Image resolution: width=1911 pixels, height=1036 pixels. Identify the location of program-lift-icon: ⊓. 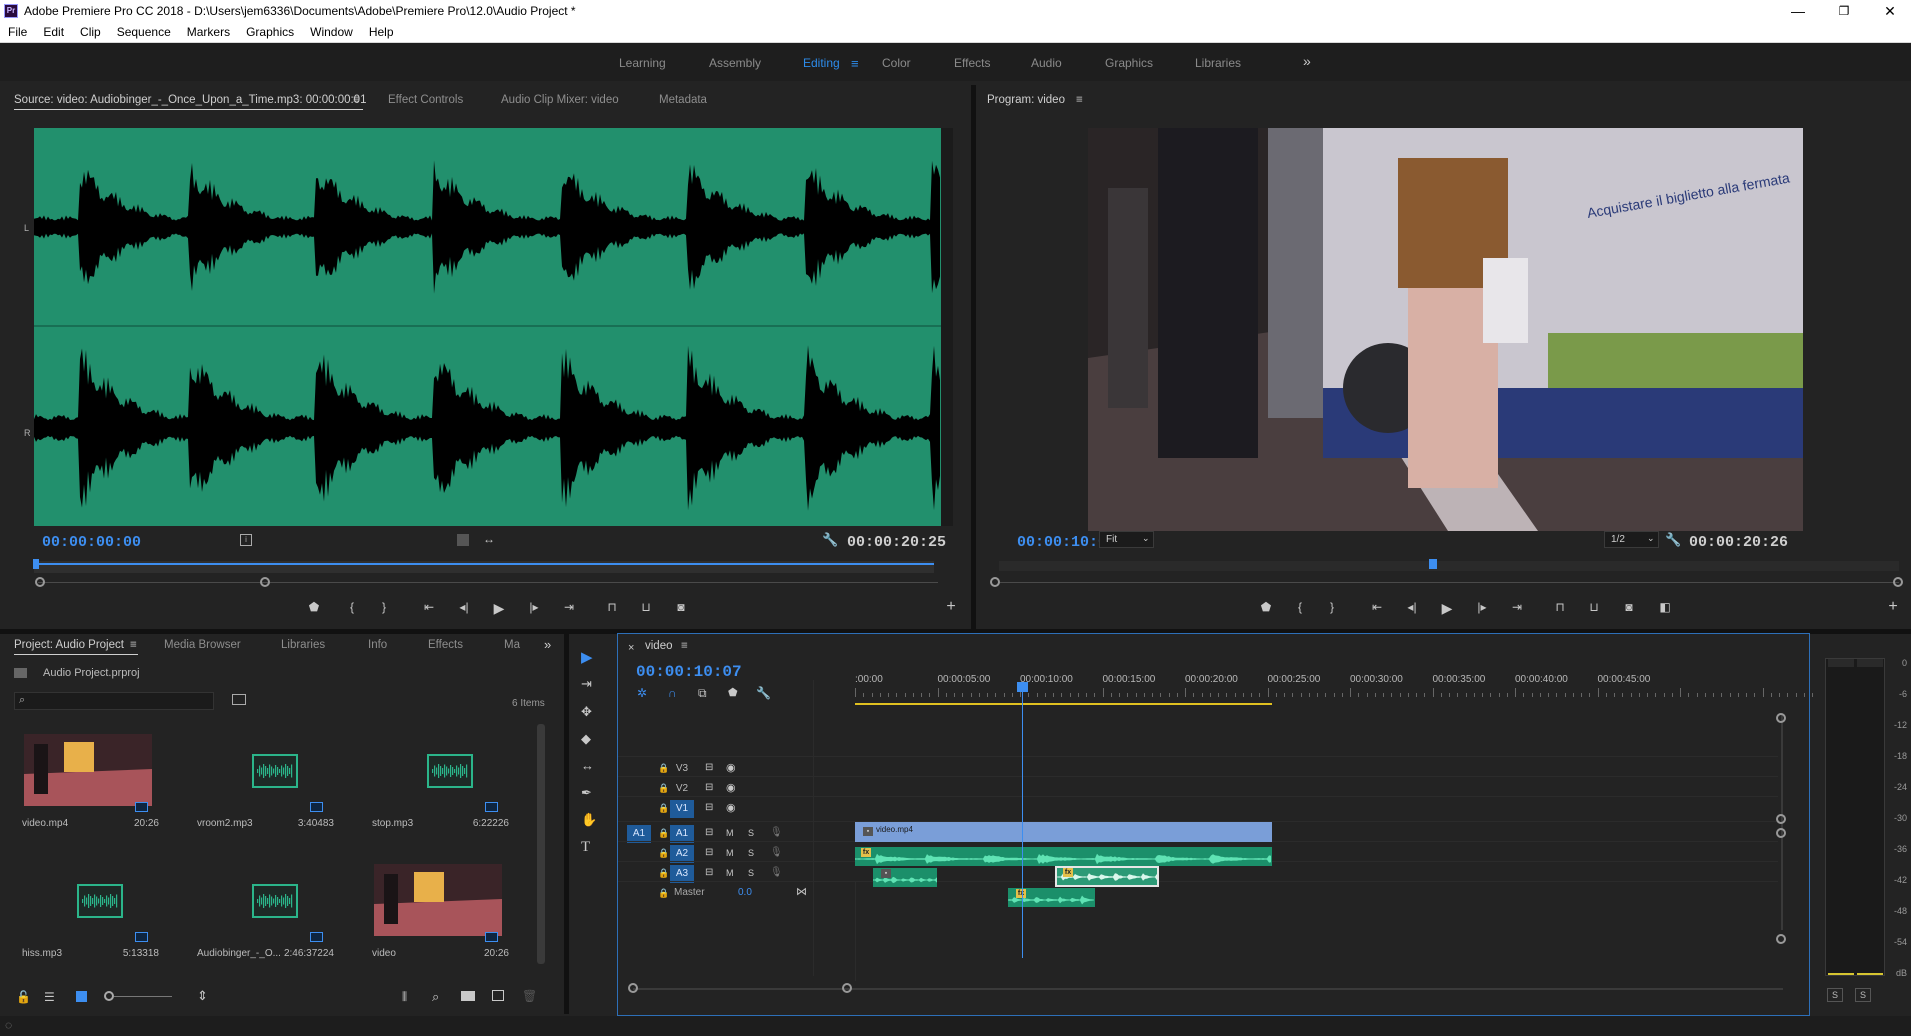
(1560, 607).